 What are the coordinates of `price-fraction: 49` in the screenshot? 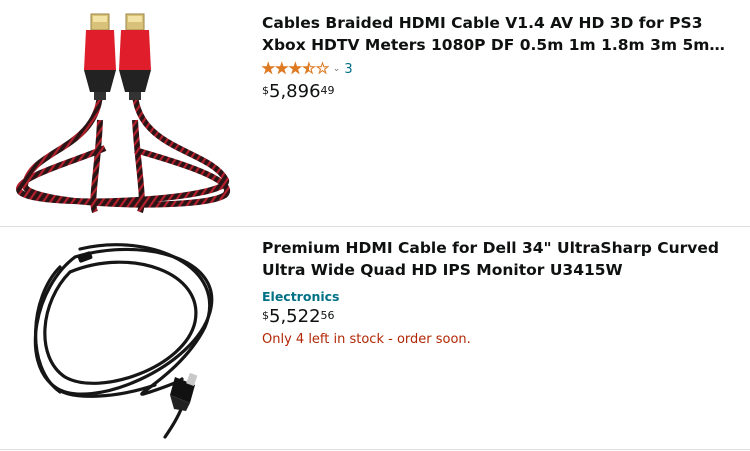 It's located at (327, 90).